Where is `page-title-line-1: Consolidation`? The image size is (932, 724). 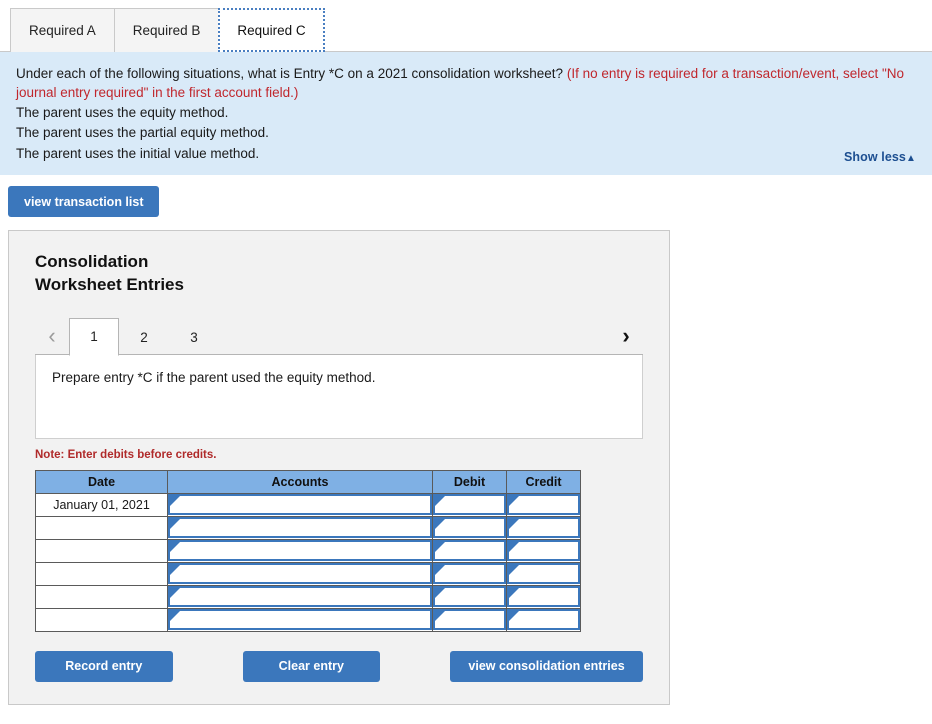 page-title-line-1: Consolidation is located at coordinates (92, 261).